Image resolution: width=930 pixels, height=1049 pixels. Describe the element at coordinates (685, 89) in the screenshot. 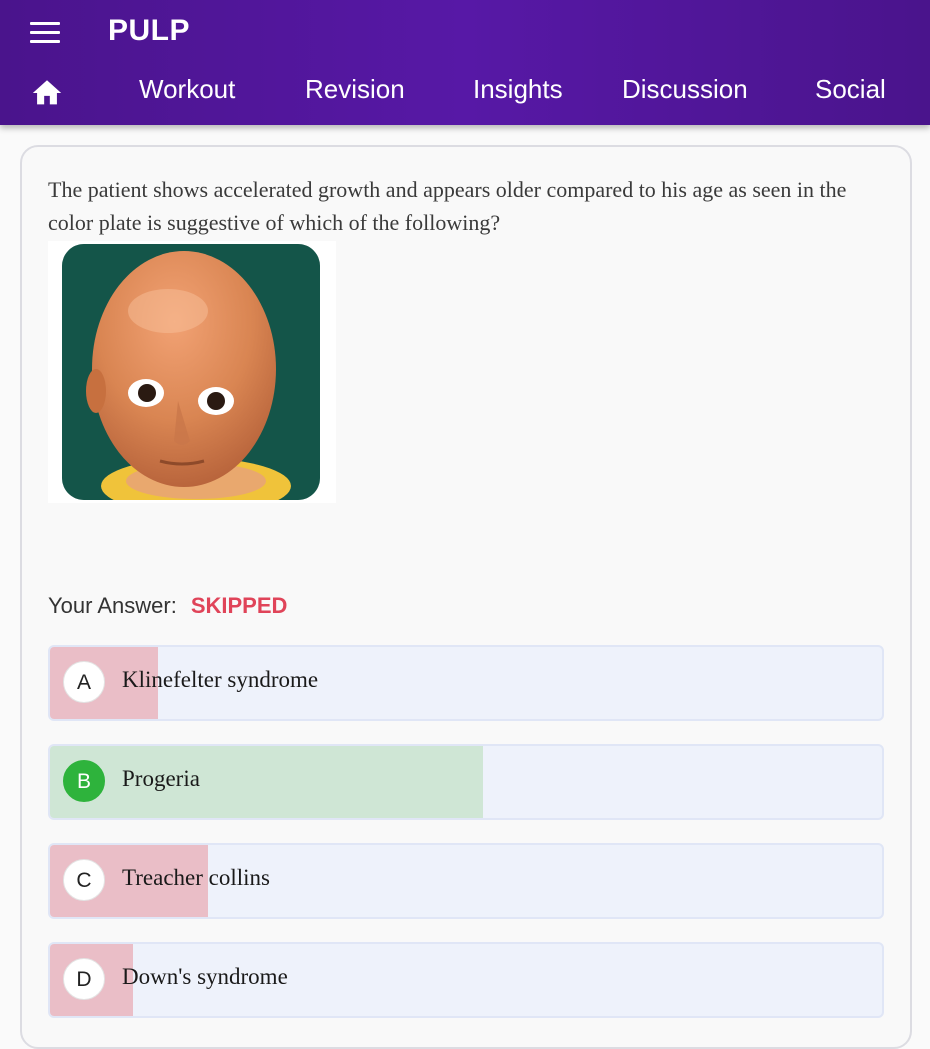

I see `nav-tab-discussion: Discussion` at that location.